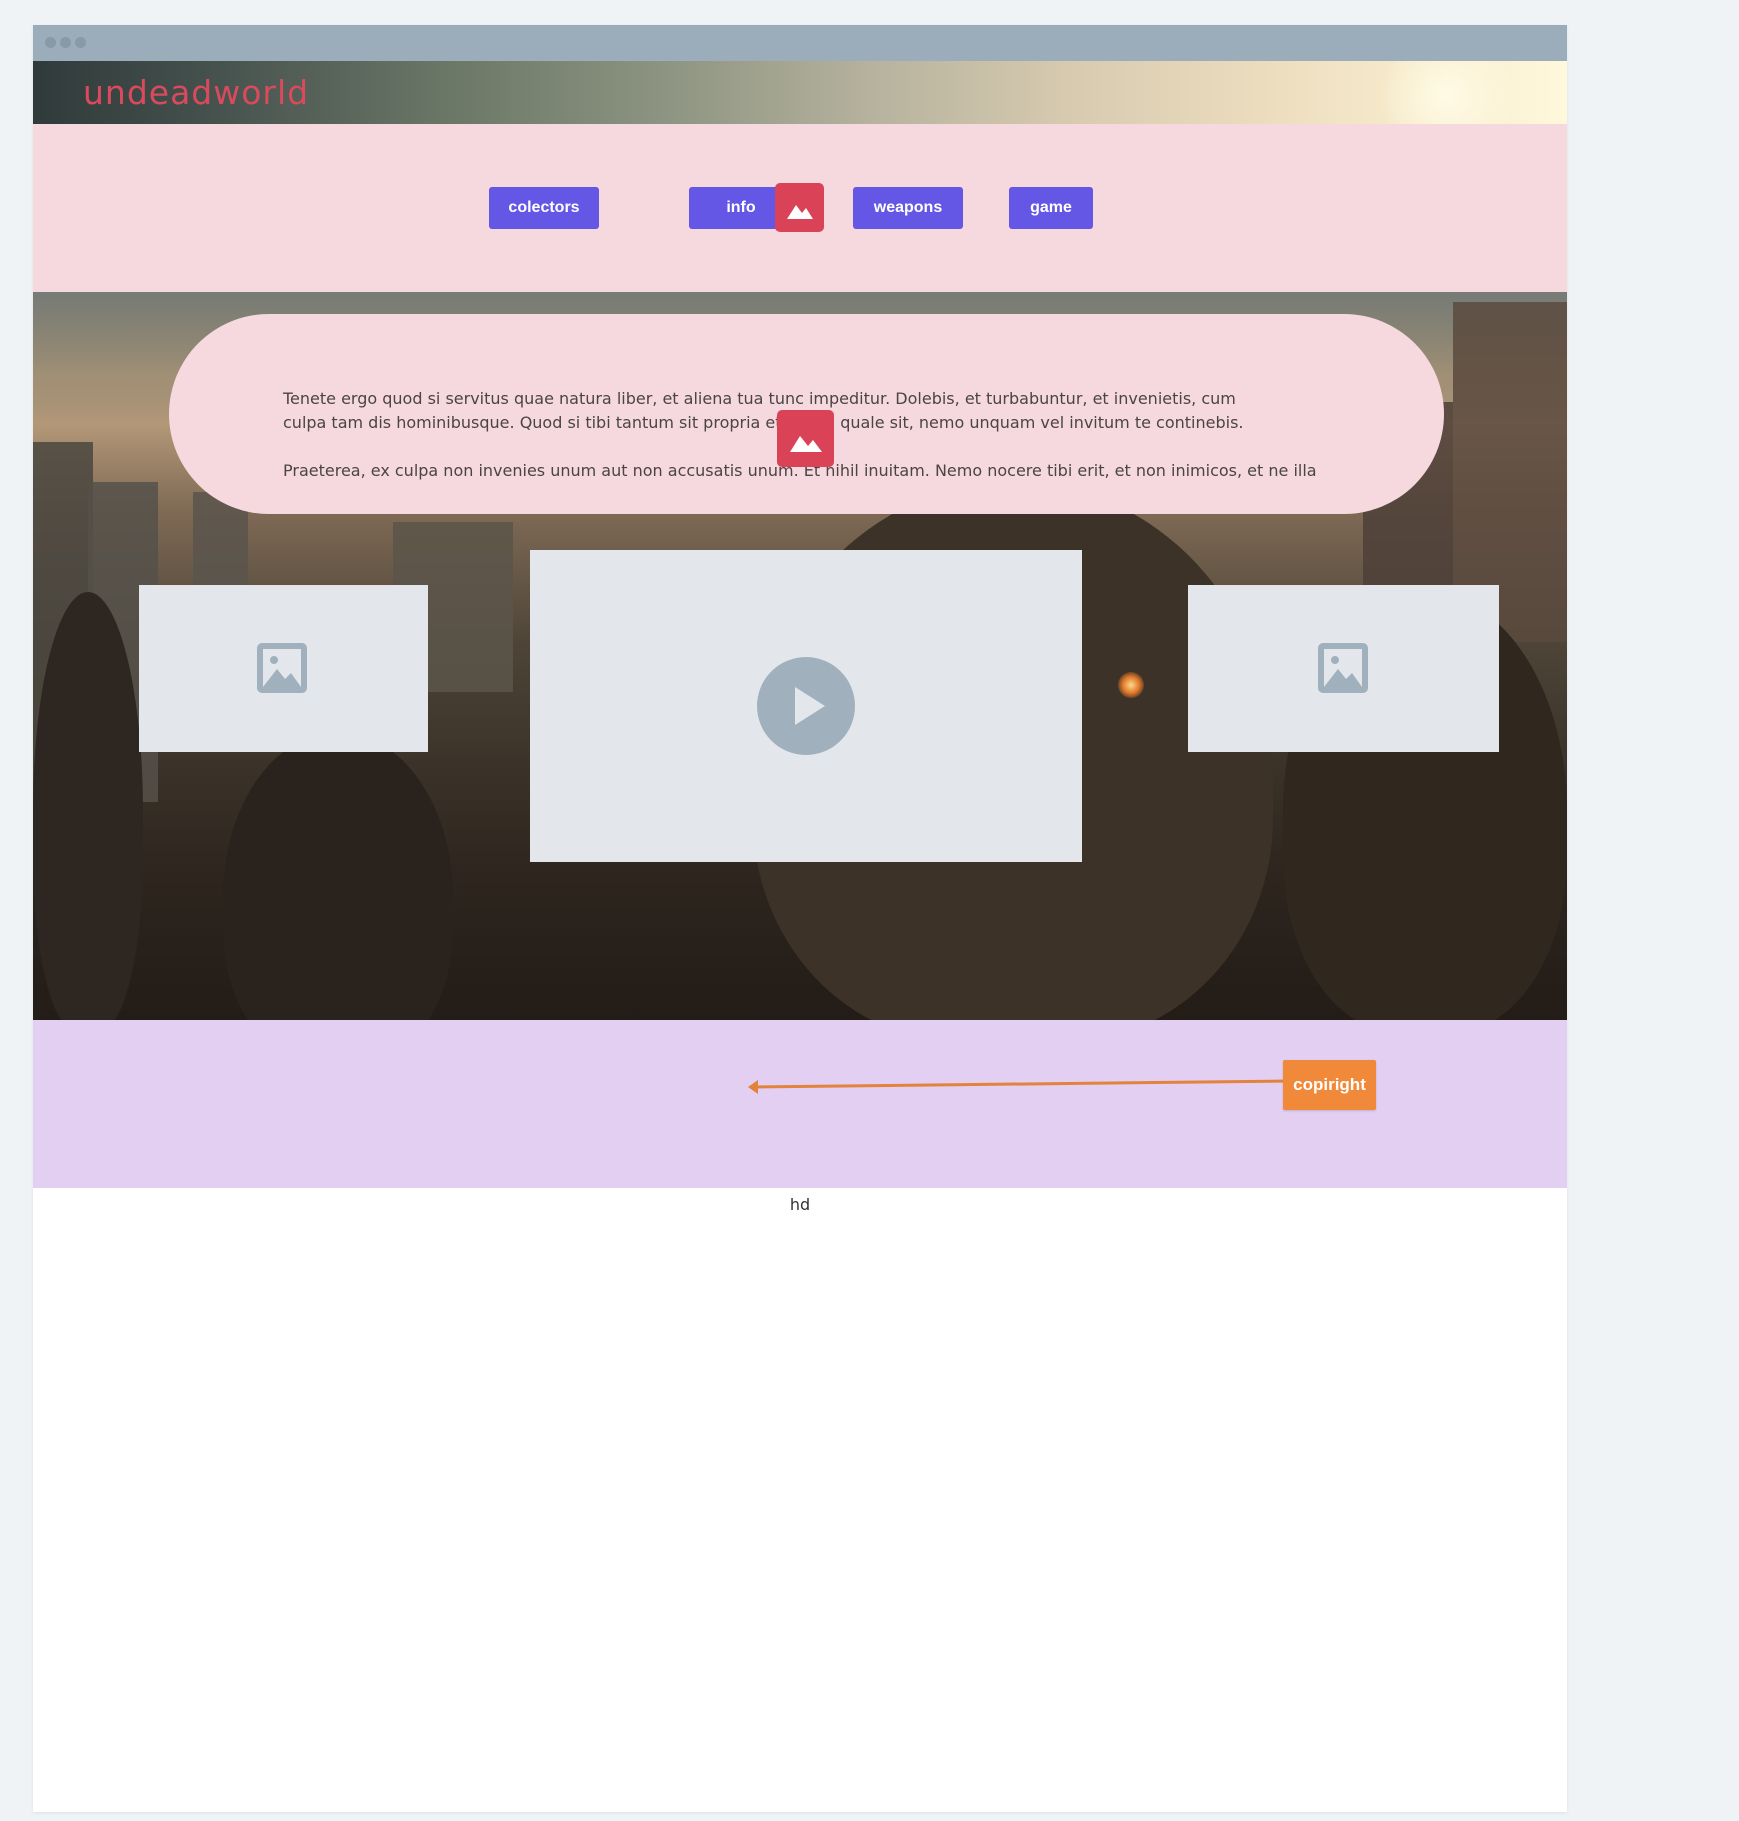 The width and height of the screenshot is (1739, 1821). What do you see at coordinates (65, 42) in the screenshot?
I see `window-dot-minimize` at bounding box center [65, 42].